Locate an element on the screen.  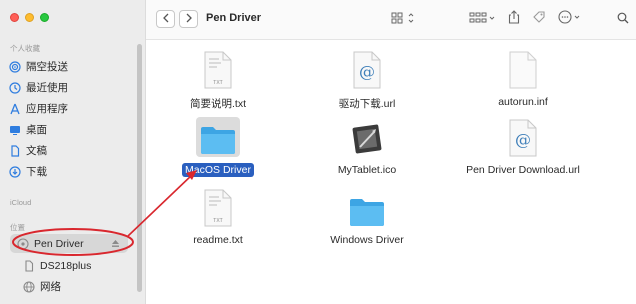
sidebar-item-applications: 应用程序 is located at coordinates (71, 108).